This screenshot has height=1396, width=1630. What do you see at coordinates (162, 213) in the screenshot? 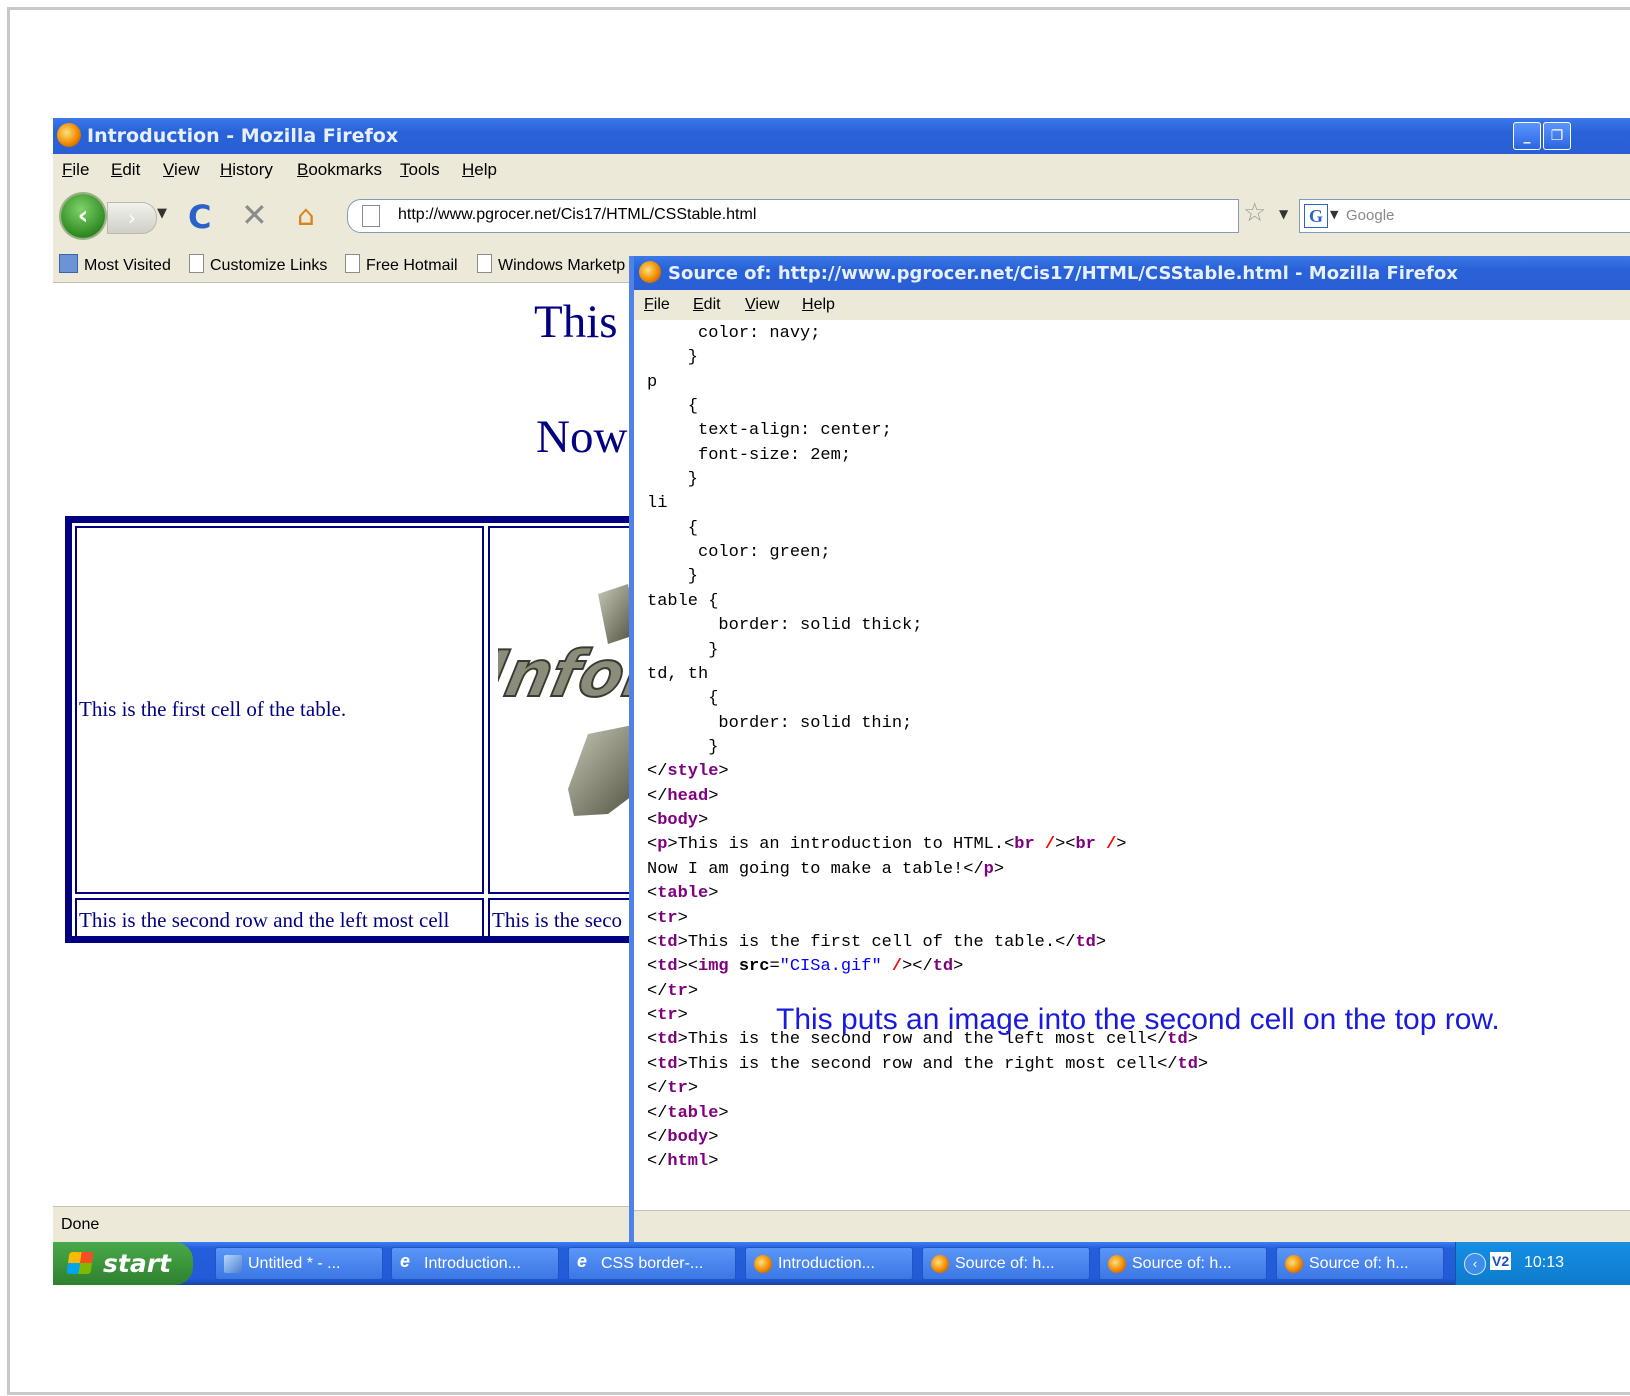
I see `history-dropdown-icon: ▼` at bounding box center [162, 213].